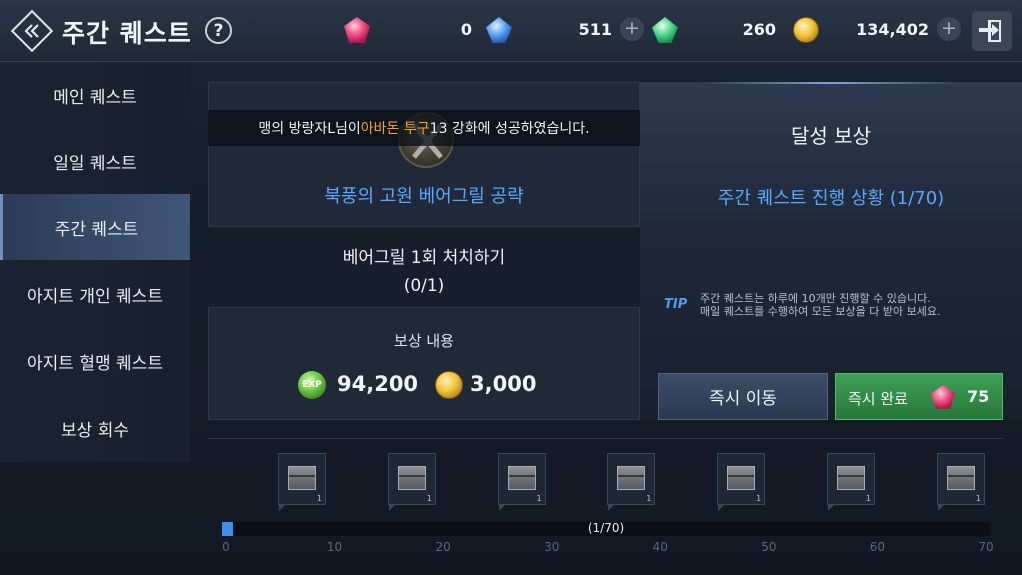 The height and width of the screenshot is (575, 1022). I want to click on sidebar-item-hideout-personal-quest: 아지트 개인 퀘스트, so click(95, 294).